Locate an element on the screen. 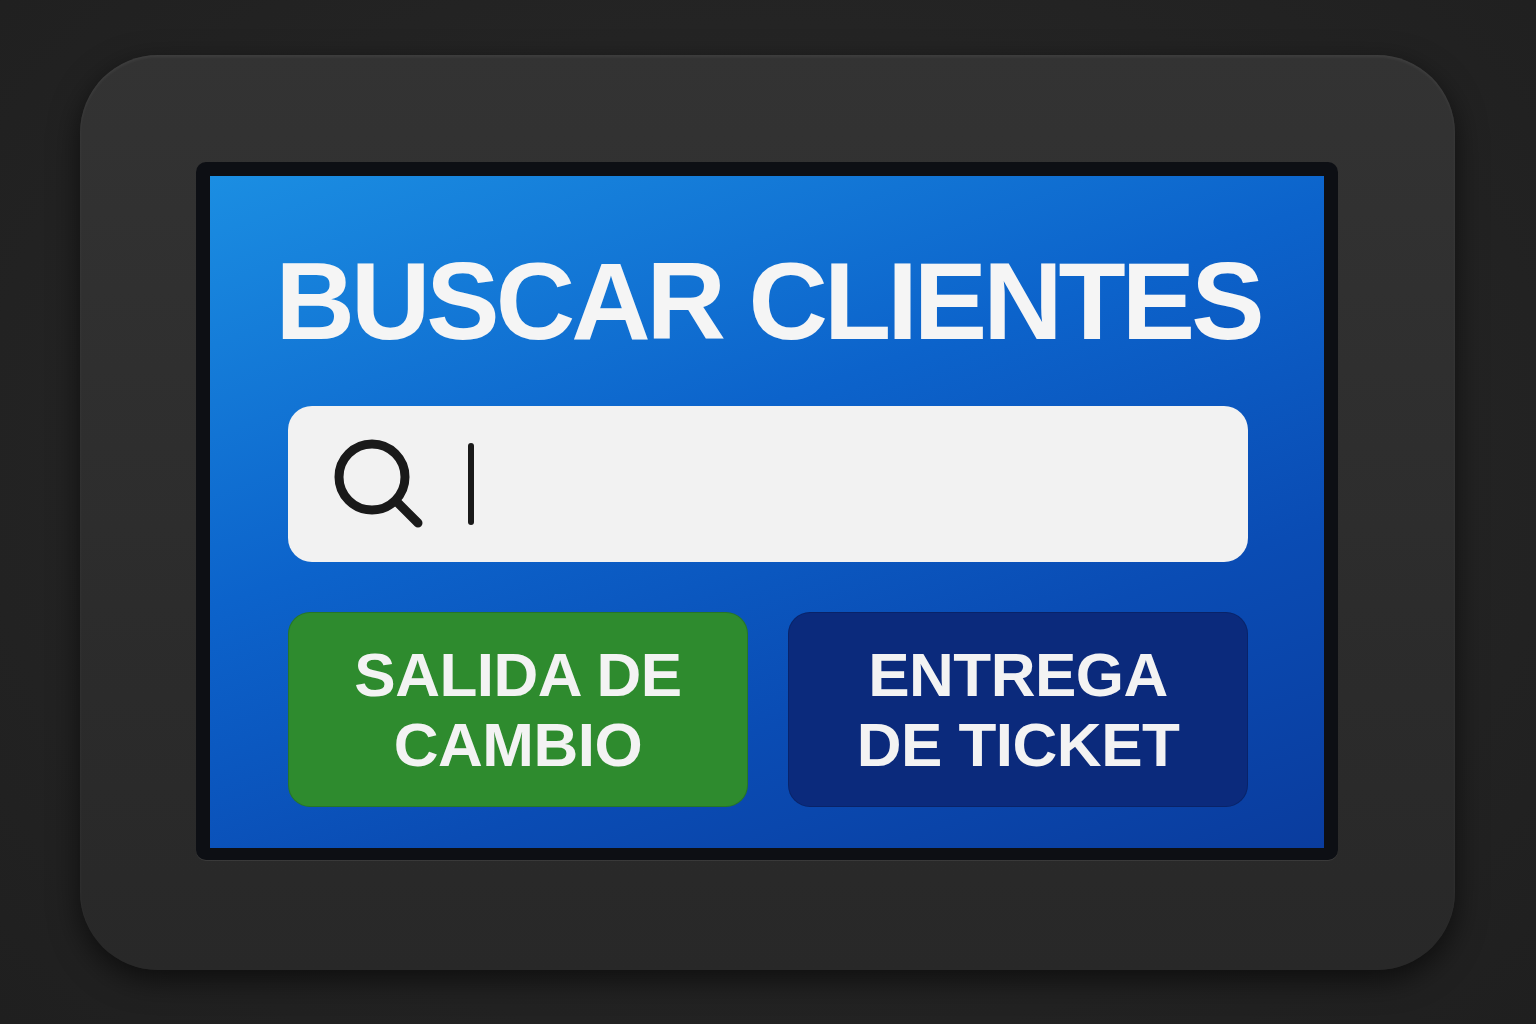 This screenshot has width=1536, height=1024. action-button: ENTREGA DE TICKET is located at coordinates (1018, 709).